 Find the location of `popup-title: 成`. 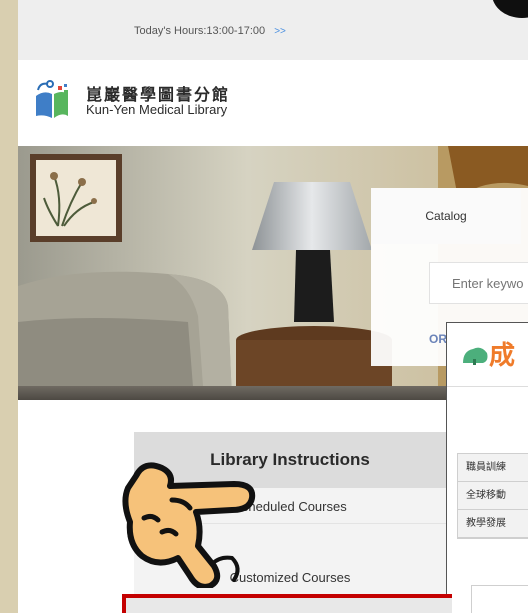

popup-title: 成 is located at coordinates (502, 356).